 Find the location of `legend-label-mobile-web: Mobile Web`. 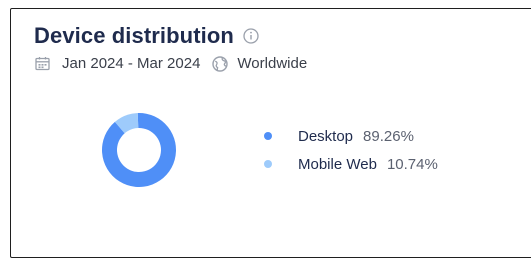

legend-label-mobile-web: Mobile Web is located at coordinates (337, 164).